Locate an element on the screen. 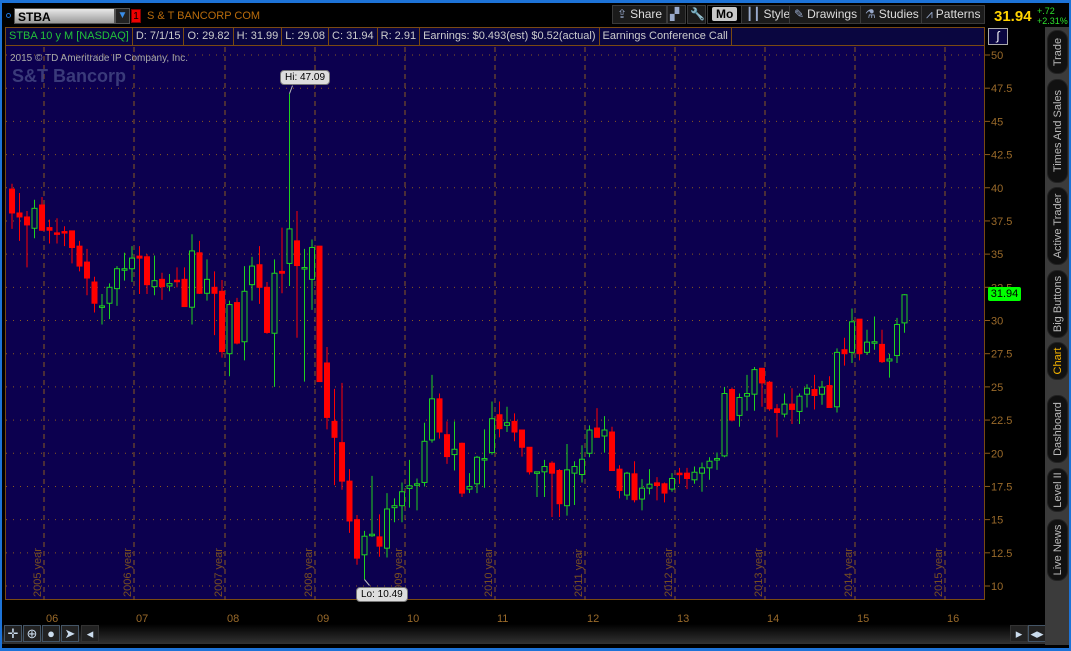 This screenshot has width=1071, height=651. zoom-in-button: ⊕ is located at coordinates (32, 633).